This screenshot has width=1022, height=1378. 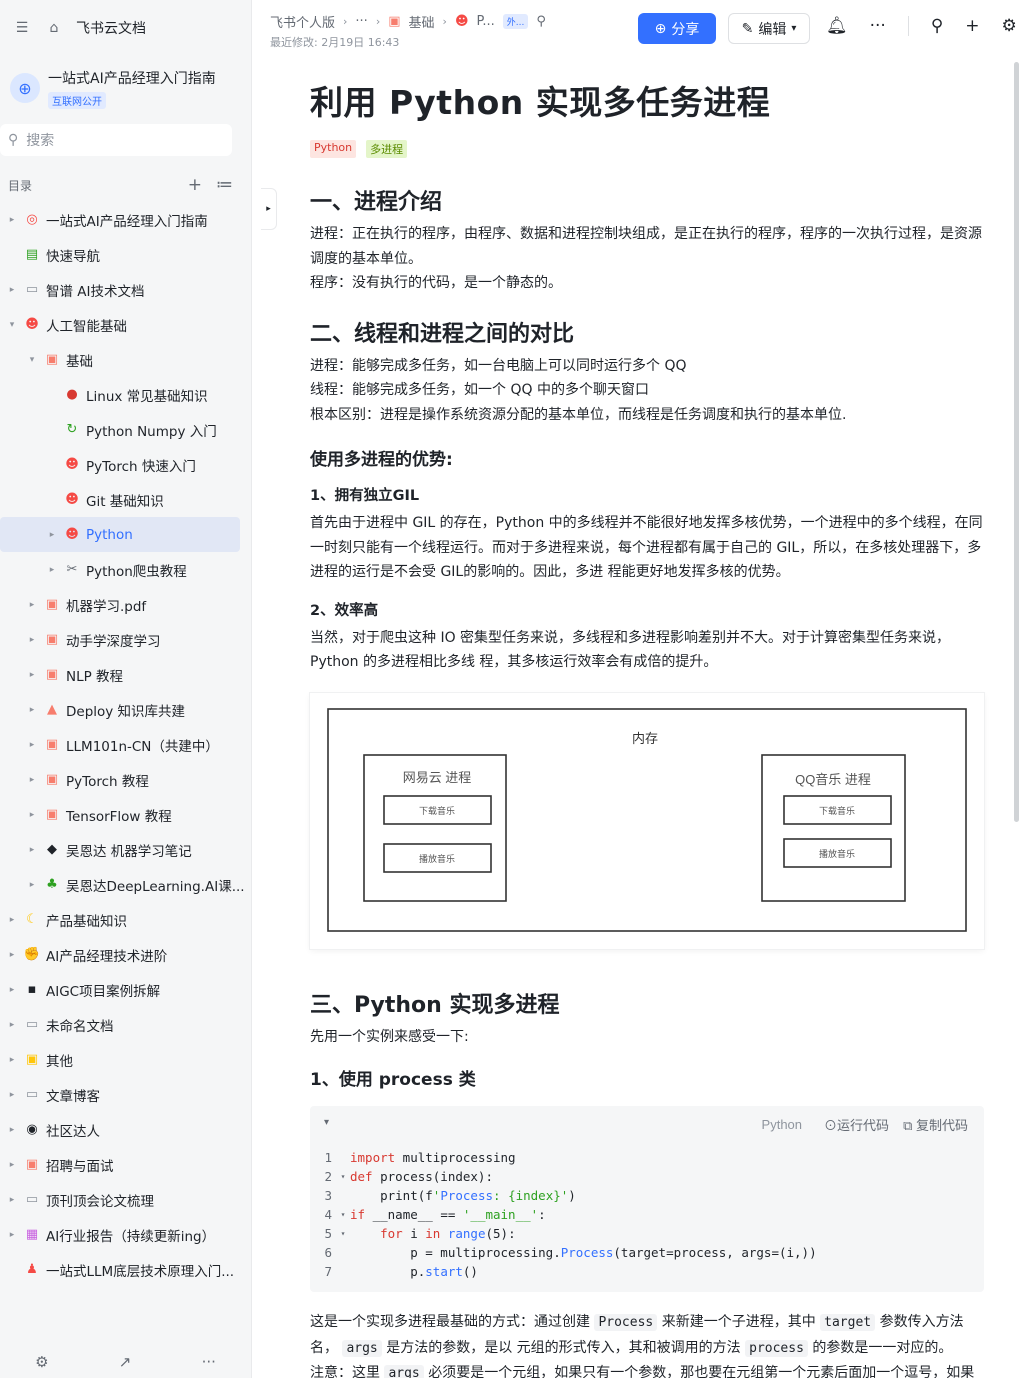 I want to click on grad-cap-icon: ◆, so click(x=52, y=849).